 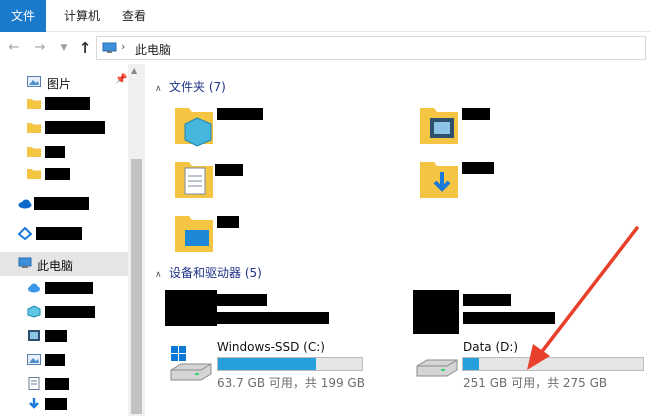 What do you see at coordinates (491, 347) in the screenshot?
I see `drive-name: Data (D:)` at bounding box center [491, 347].